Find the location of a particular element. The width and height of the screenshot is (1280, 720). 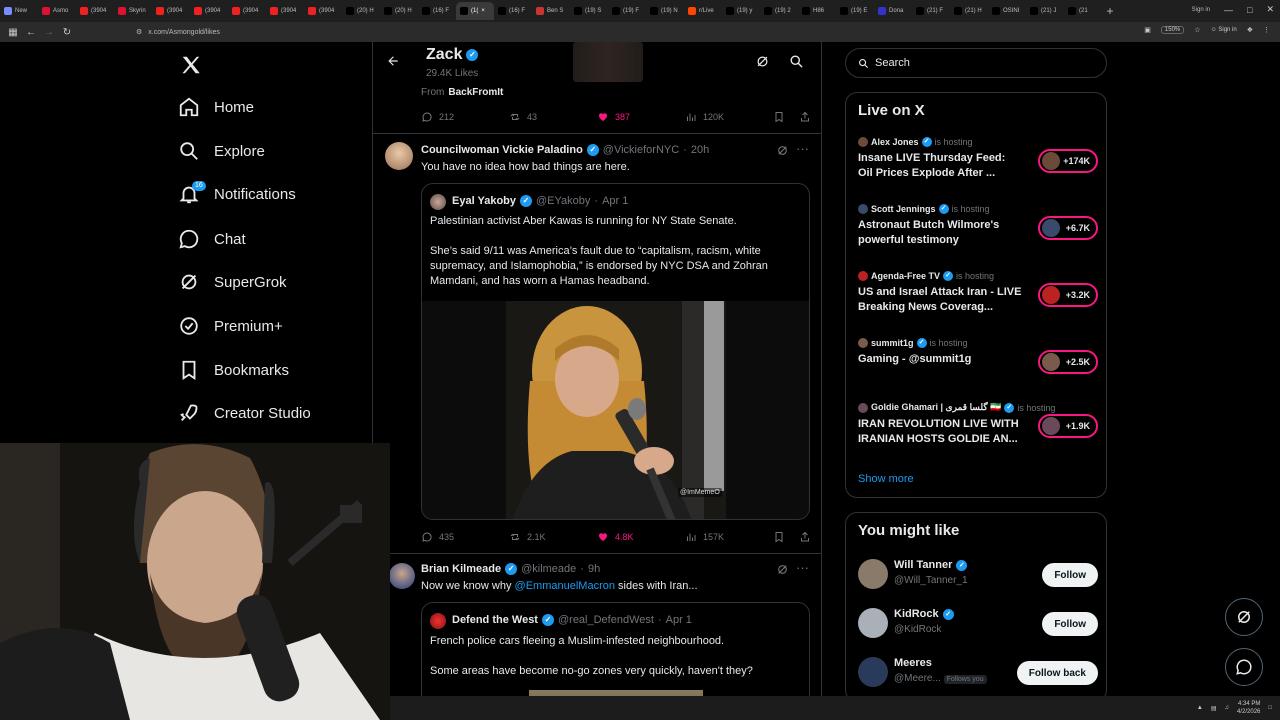

browser-tab: New is located at coordinates (19, 11).